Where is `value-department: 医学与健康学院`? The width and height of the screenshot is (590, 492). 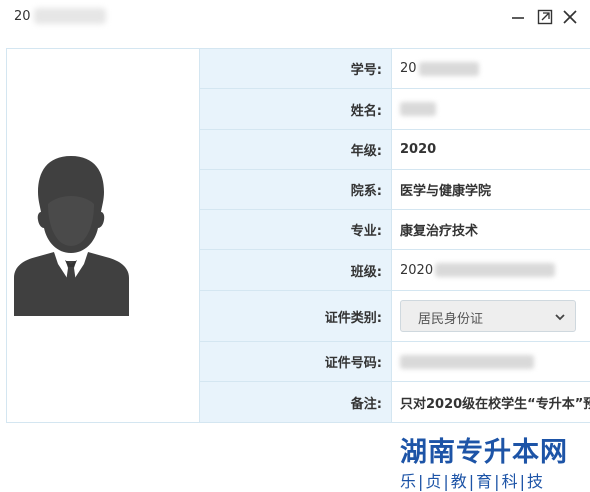 value-department: 医学与健康学院 is located at coordinates (490, 189).